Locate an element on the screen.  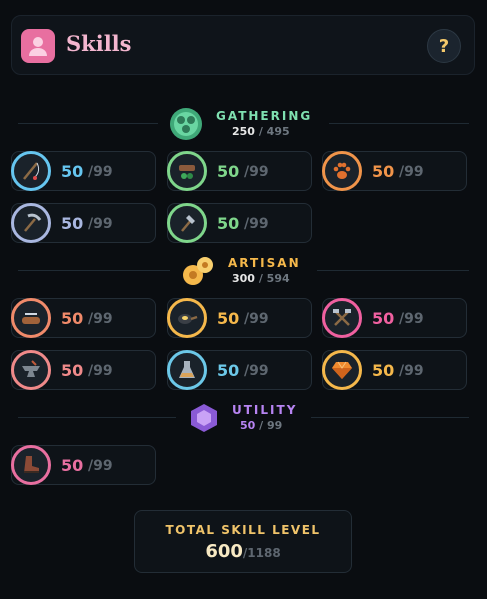
skill-card-alchemy: 50 /99 is located at coordinates (239, 370).